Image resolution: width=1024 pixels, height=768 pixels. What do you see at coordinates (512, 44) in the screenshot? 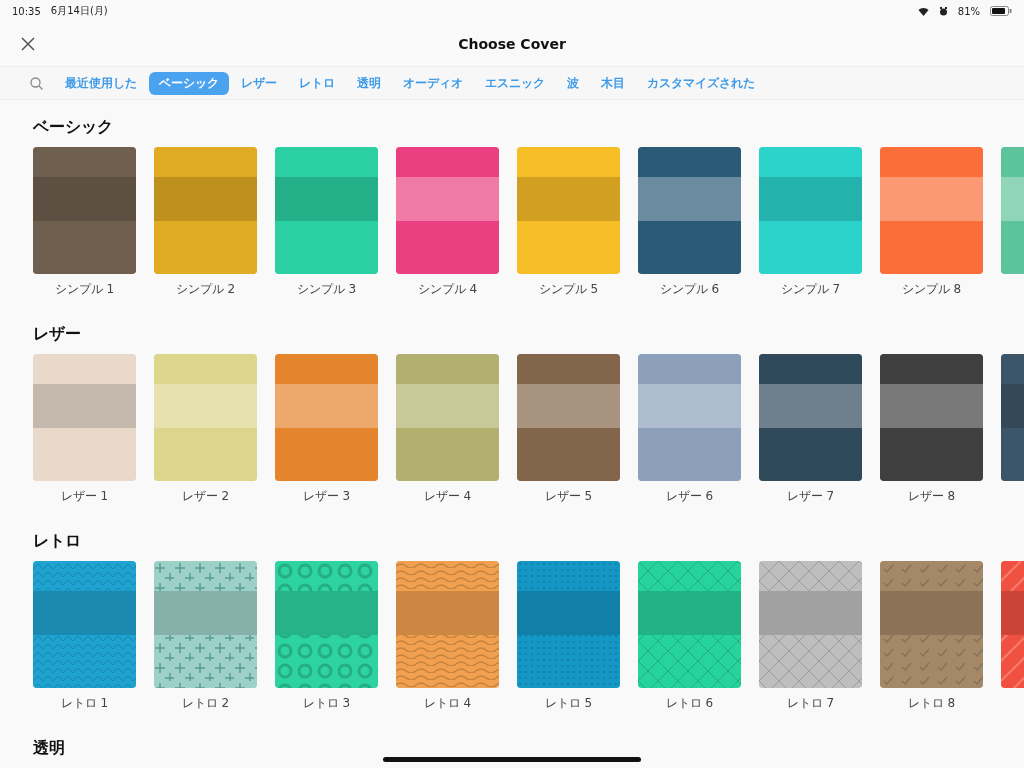
I see `screen-title: Choose Cover` at bounding box center [512, 44].